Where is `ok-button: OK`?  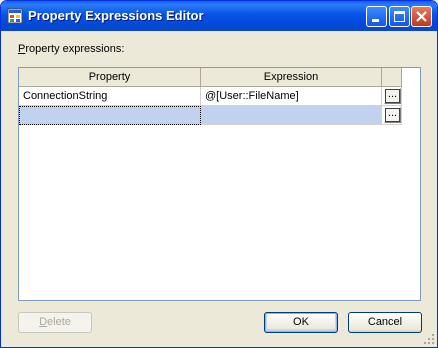 ok-button: OK is located at coordinates (301, 322).